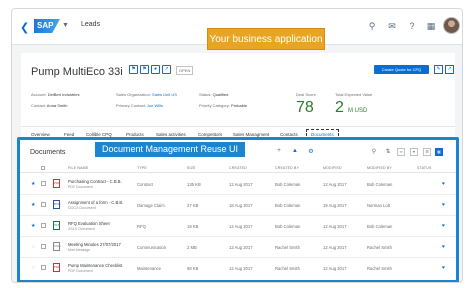 This screenshot has width=474, height=288. I want to click on file-size: 27 KB, so click(193, 205).